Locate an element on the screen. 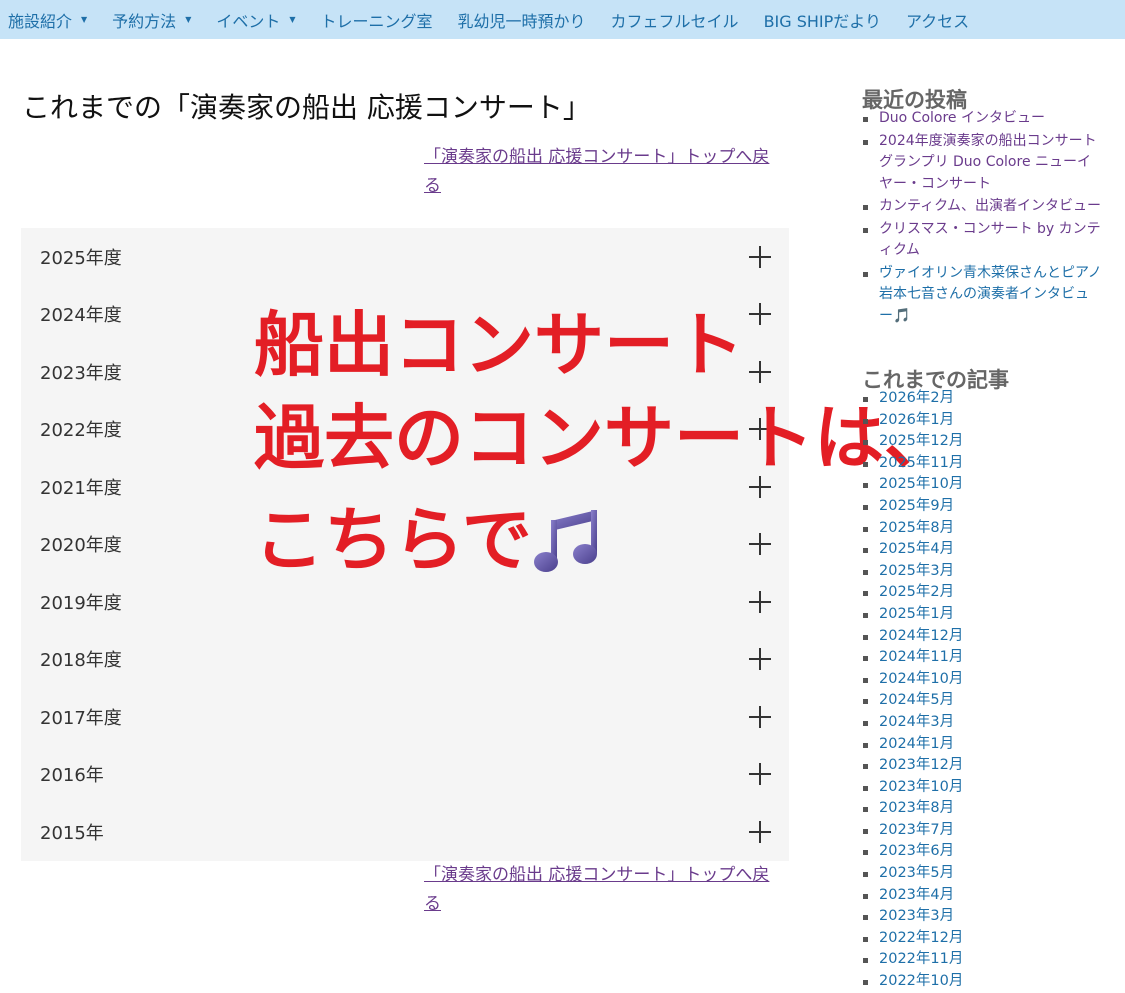 The image size is (1125, 993). archive-link: 2024年5月 is located at coordinates (916, 700).